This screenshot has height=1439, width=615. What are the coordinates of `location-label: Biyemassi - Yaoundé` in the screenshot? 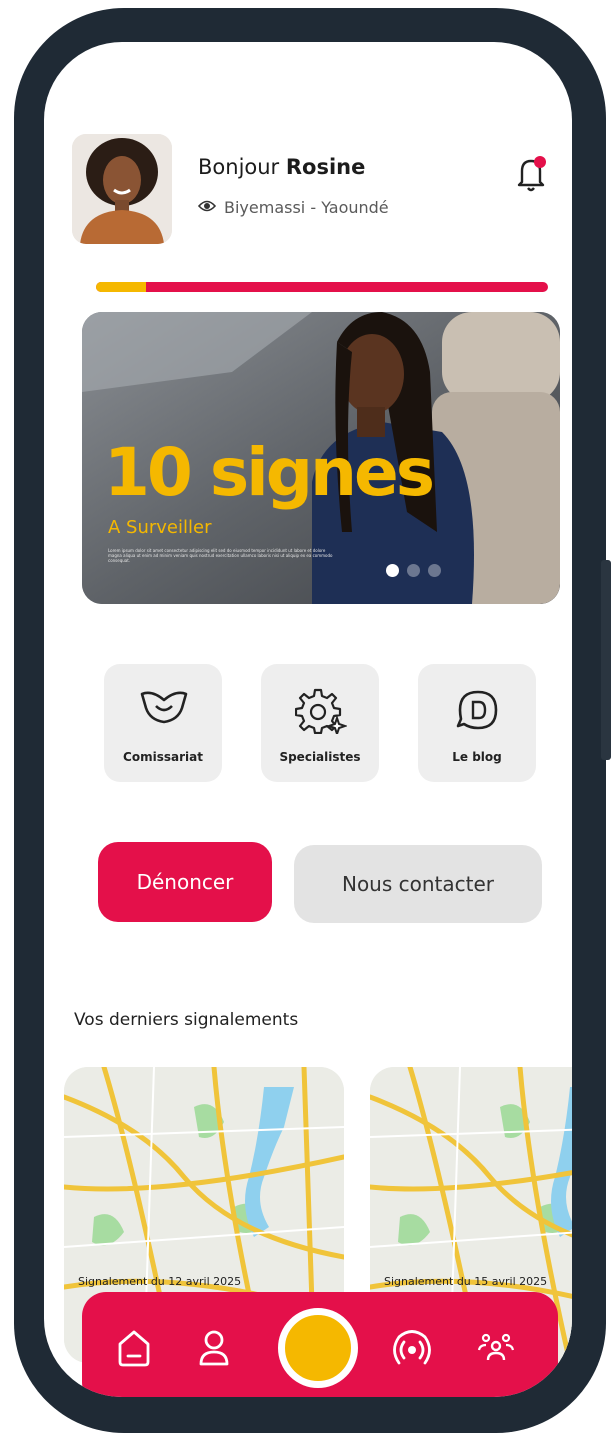 It's located at (306, 207).